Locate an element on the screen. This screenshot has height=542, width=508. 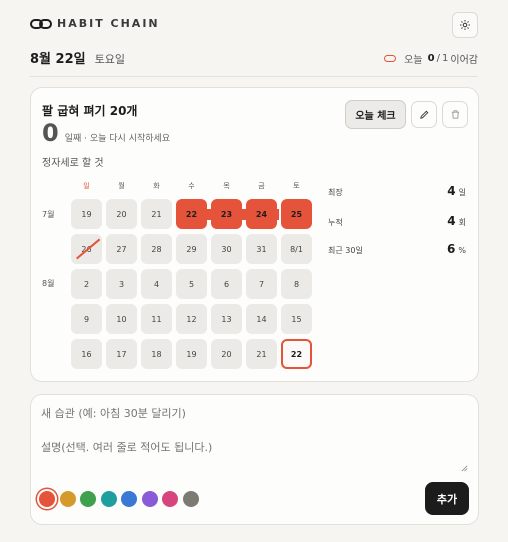
weekday-header: 화 is located at coordinates (156, 186).